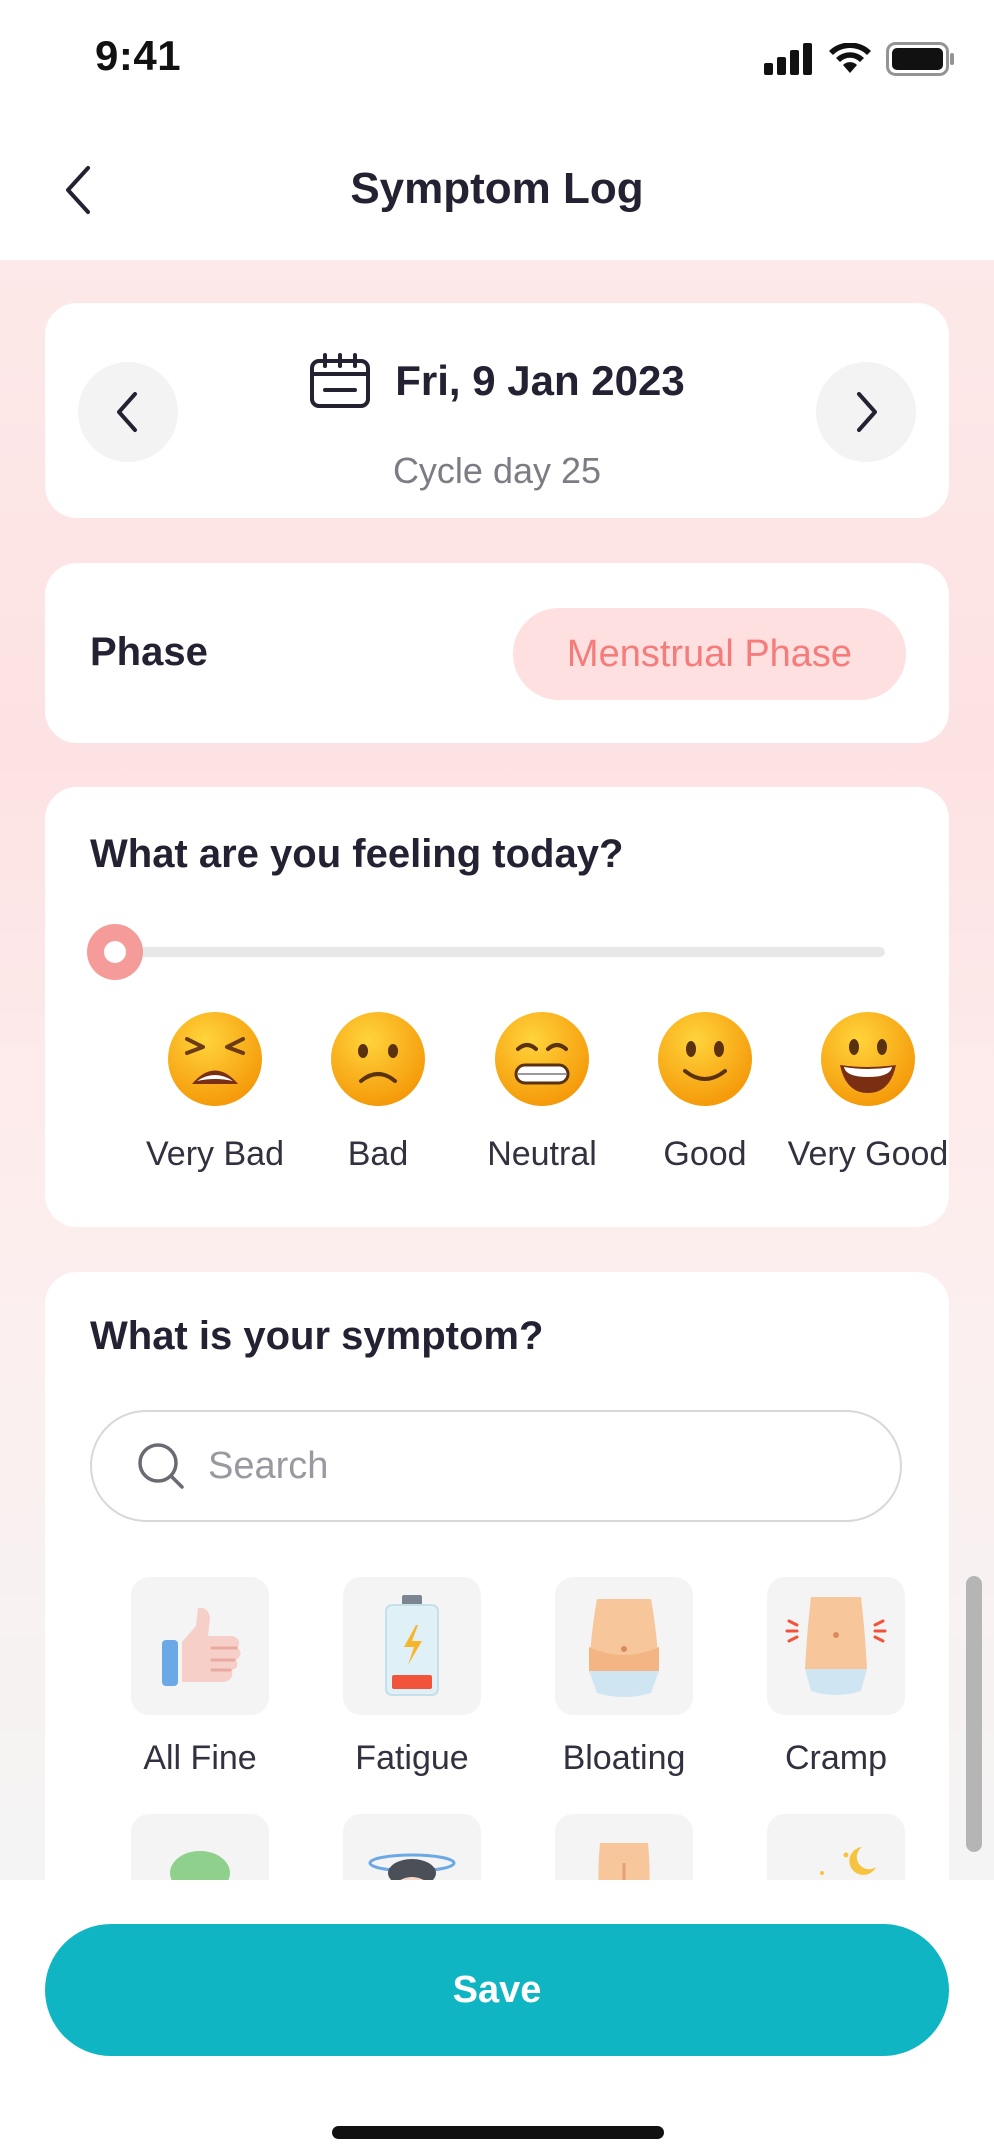 The image size is (994, 2153). Describe the element at coordinates (149, 652) in the screenshot. I see `phase-label: Phase` at that location.